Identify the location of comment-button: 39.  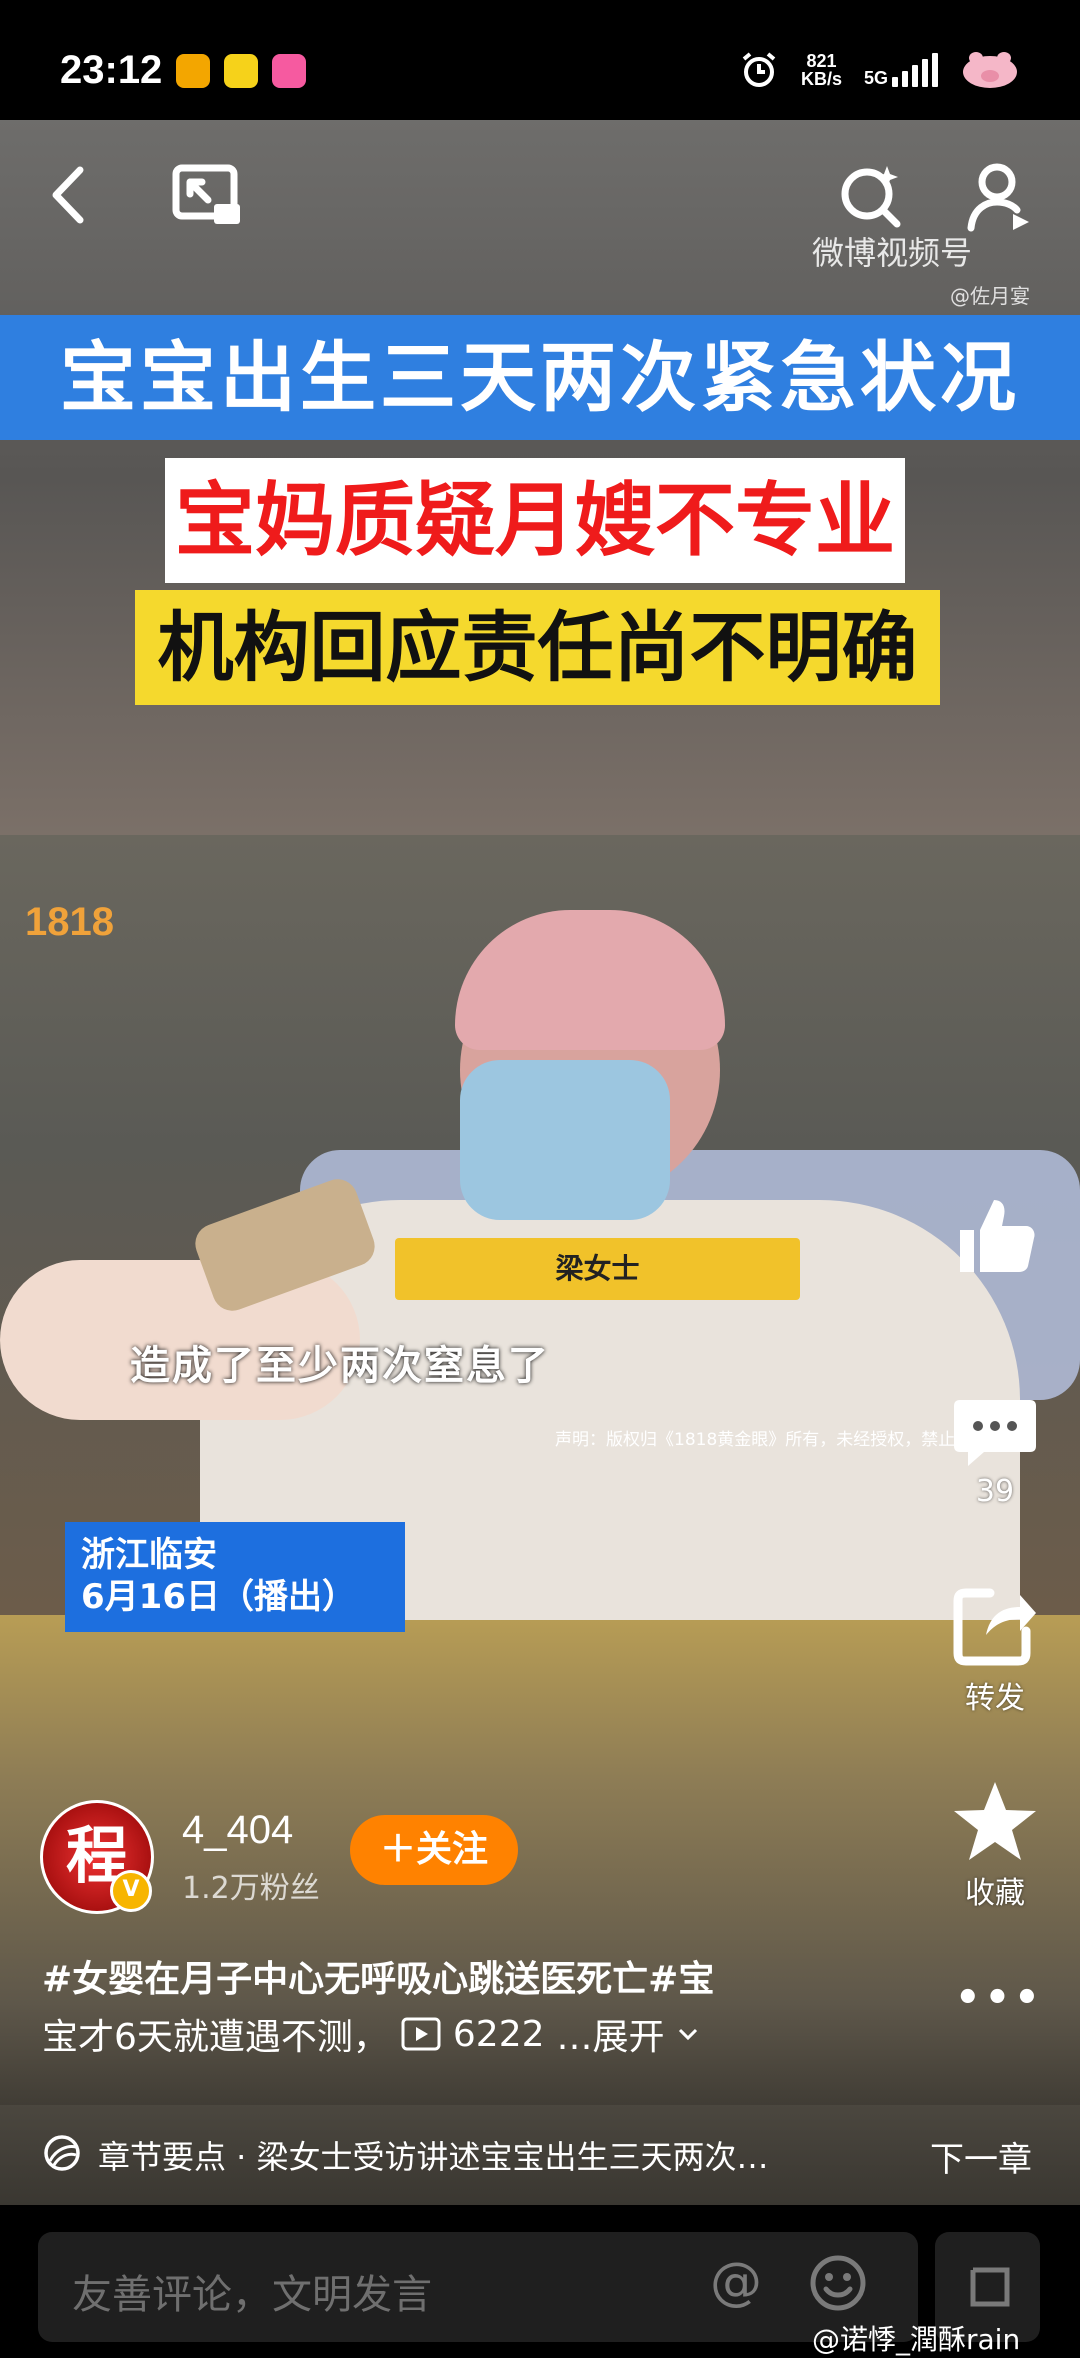
(995, 1449).